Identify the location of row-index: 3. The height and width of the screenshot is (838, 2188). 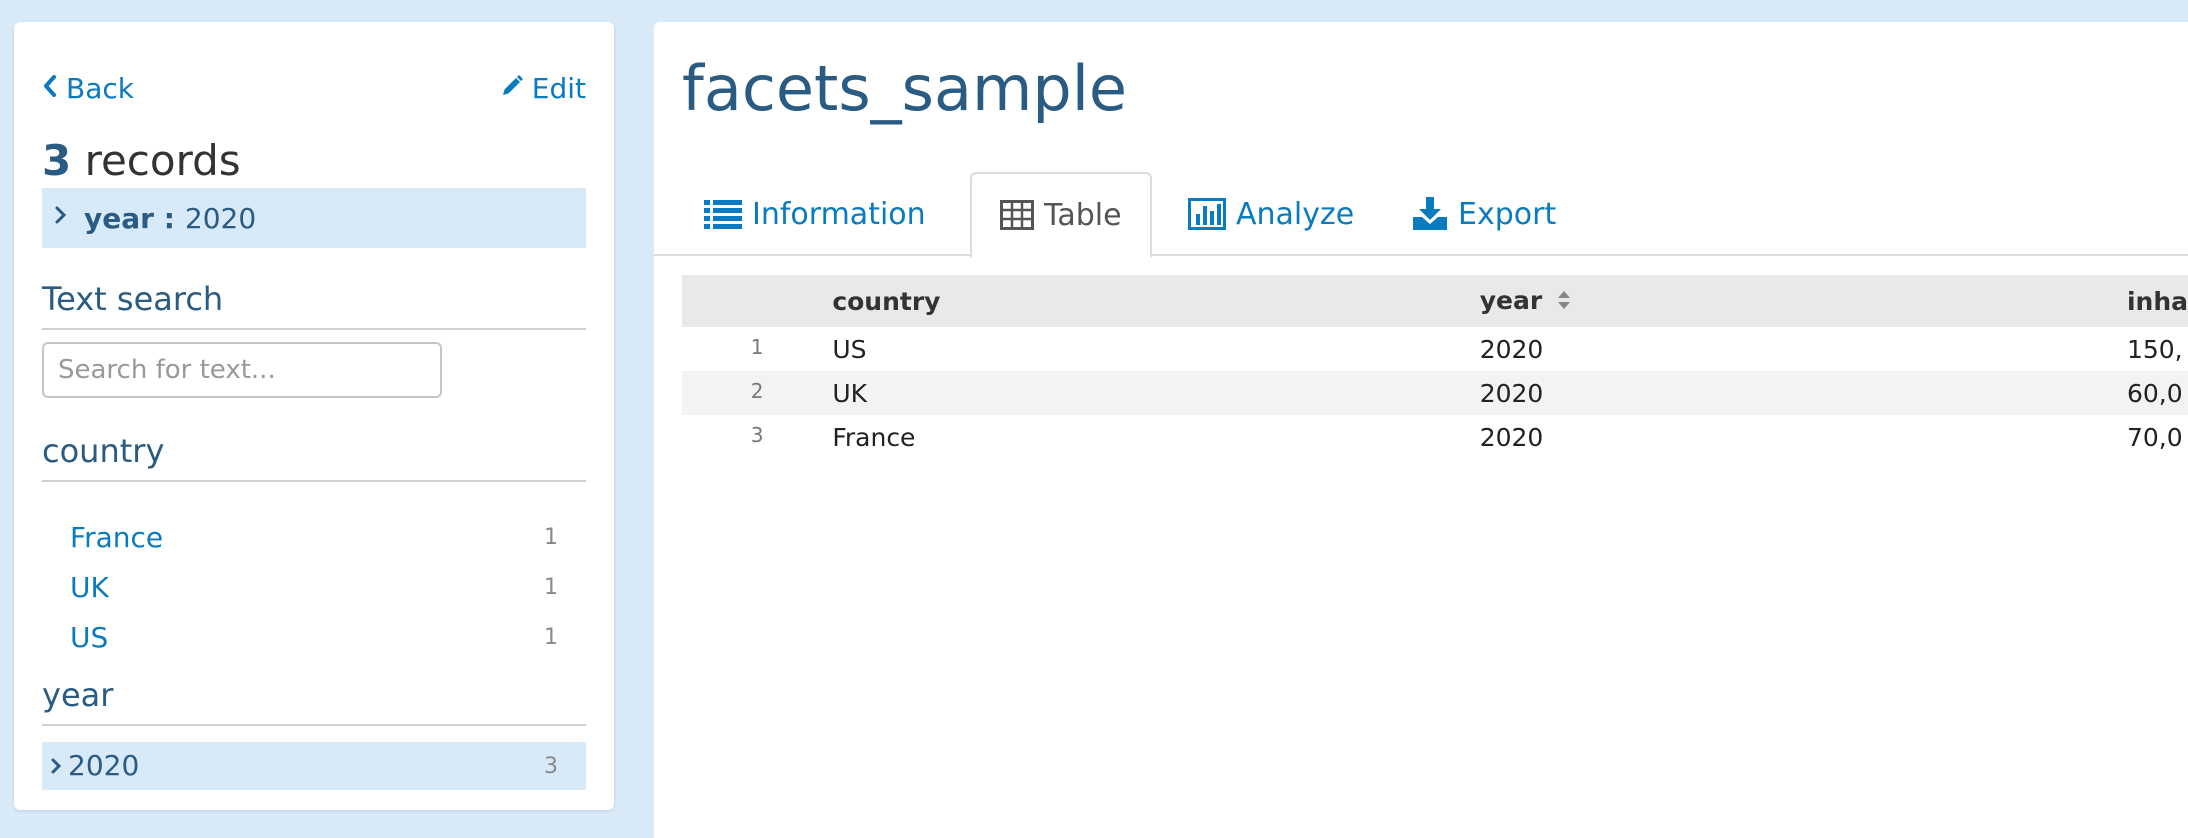
(757, 435).